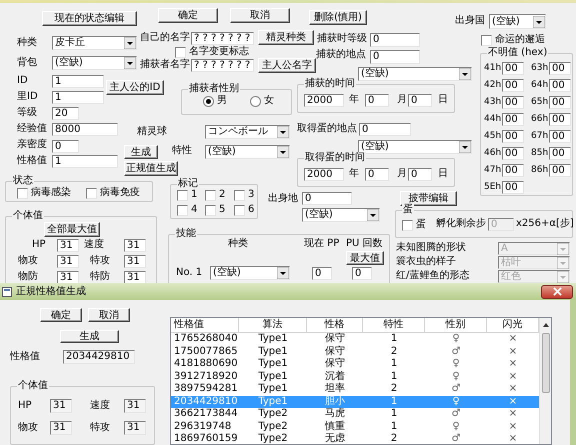 This screenshot has width=576, height=445. Describe the element at coordinates (286, 37) in the screenshot. I see `dialog-button: 精灵种类` at that location.